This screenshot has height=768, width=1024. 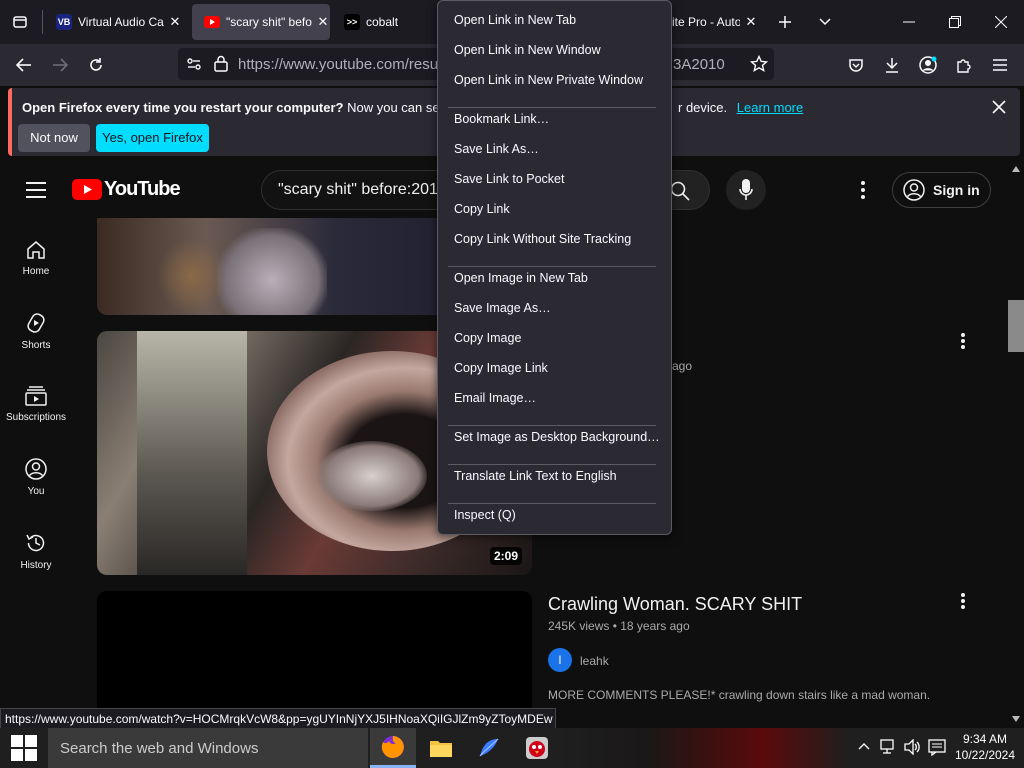 I want to click on notifications-icon, so click(x=937, y=747).